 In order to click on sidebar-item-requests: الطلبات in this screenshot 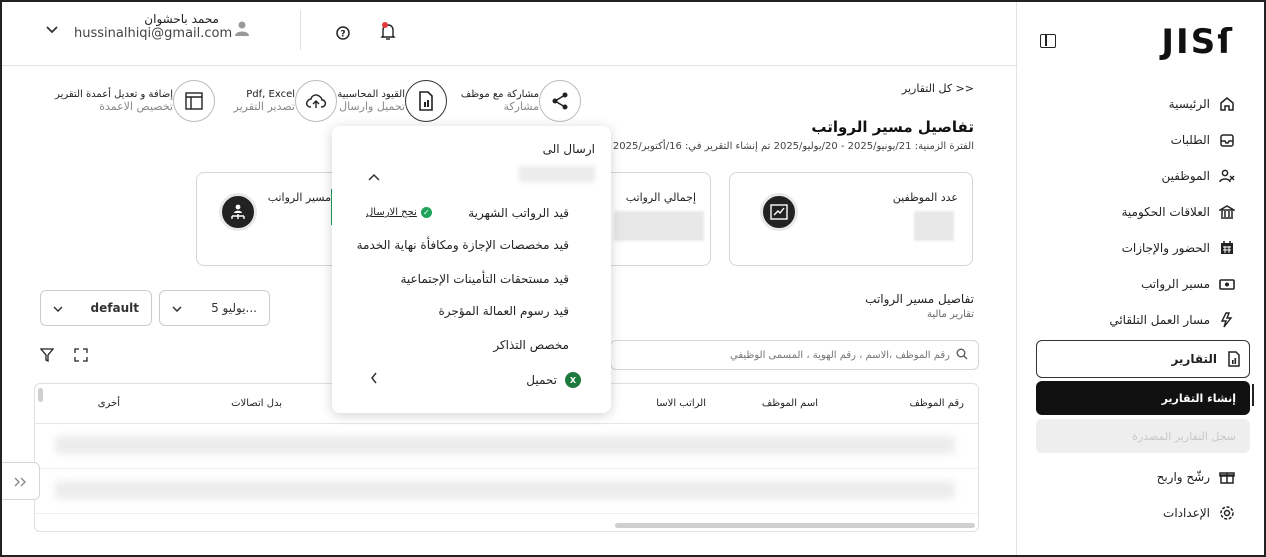, I will do `click(1133, 140)`.